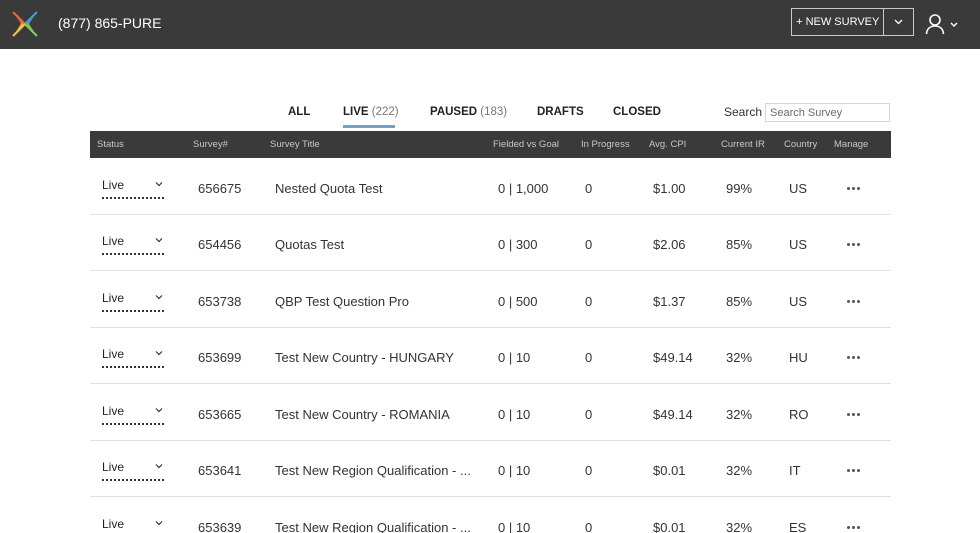 The width and height of the screenshot is (980, 533). I want to click on column-header: Fielded vs Goal, so click(526, 144).